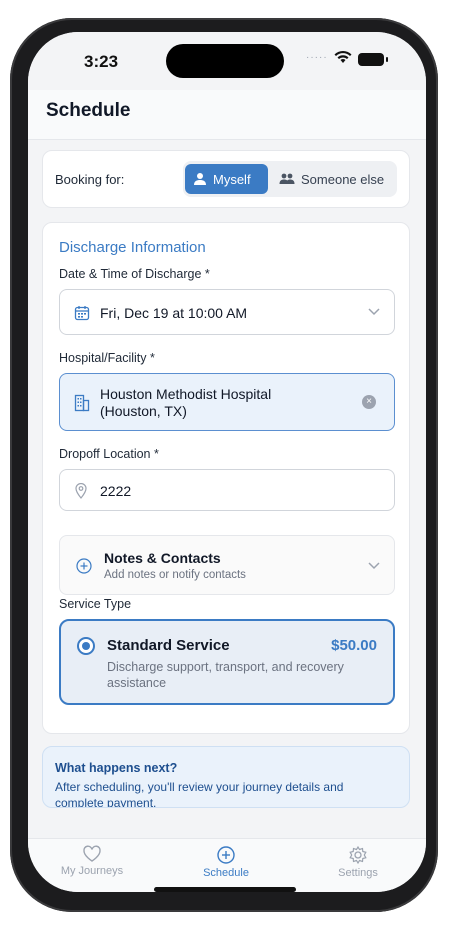 This screenshot has height=932, width=454. What do you see at coordinates (82, 313) in the screenshot?
I see `calendar-icon` at bounding box center [82, 313].